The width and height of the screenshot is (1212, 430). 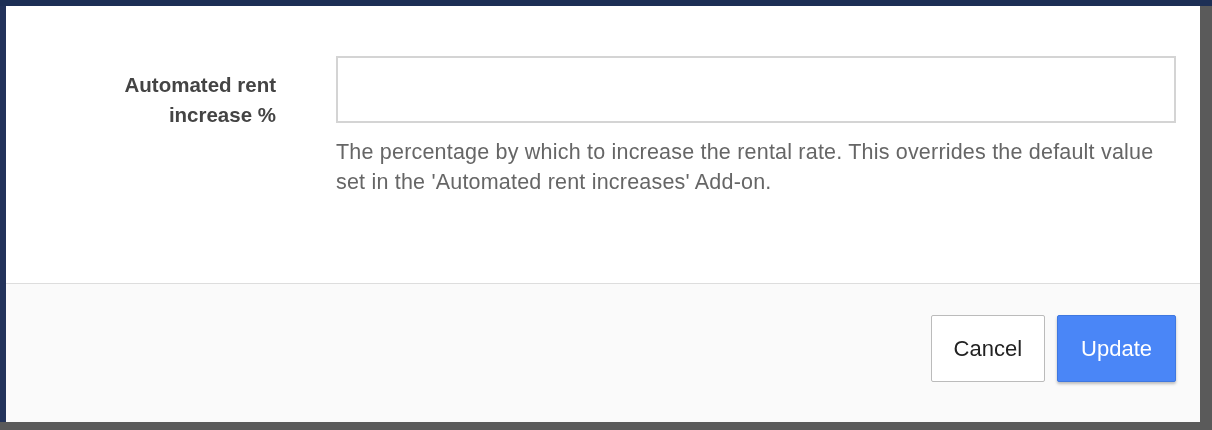 What do you see at coordinates (756, 89) in the screenshot?
I see `input-field` at bounding box center [756, 89].